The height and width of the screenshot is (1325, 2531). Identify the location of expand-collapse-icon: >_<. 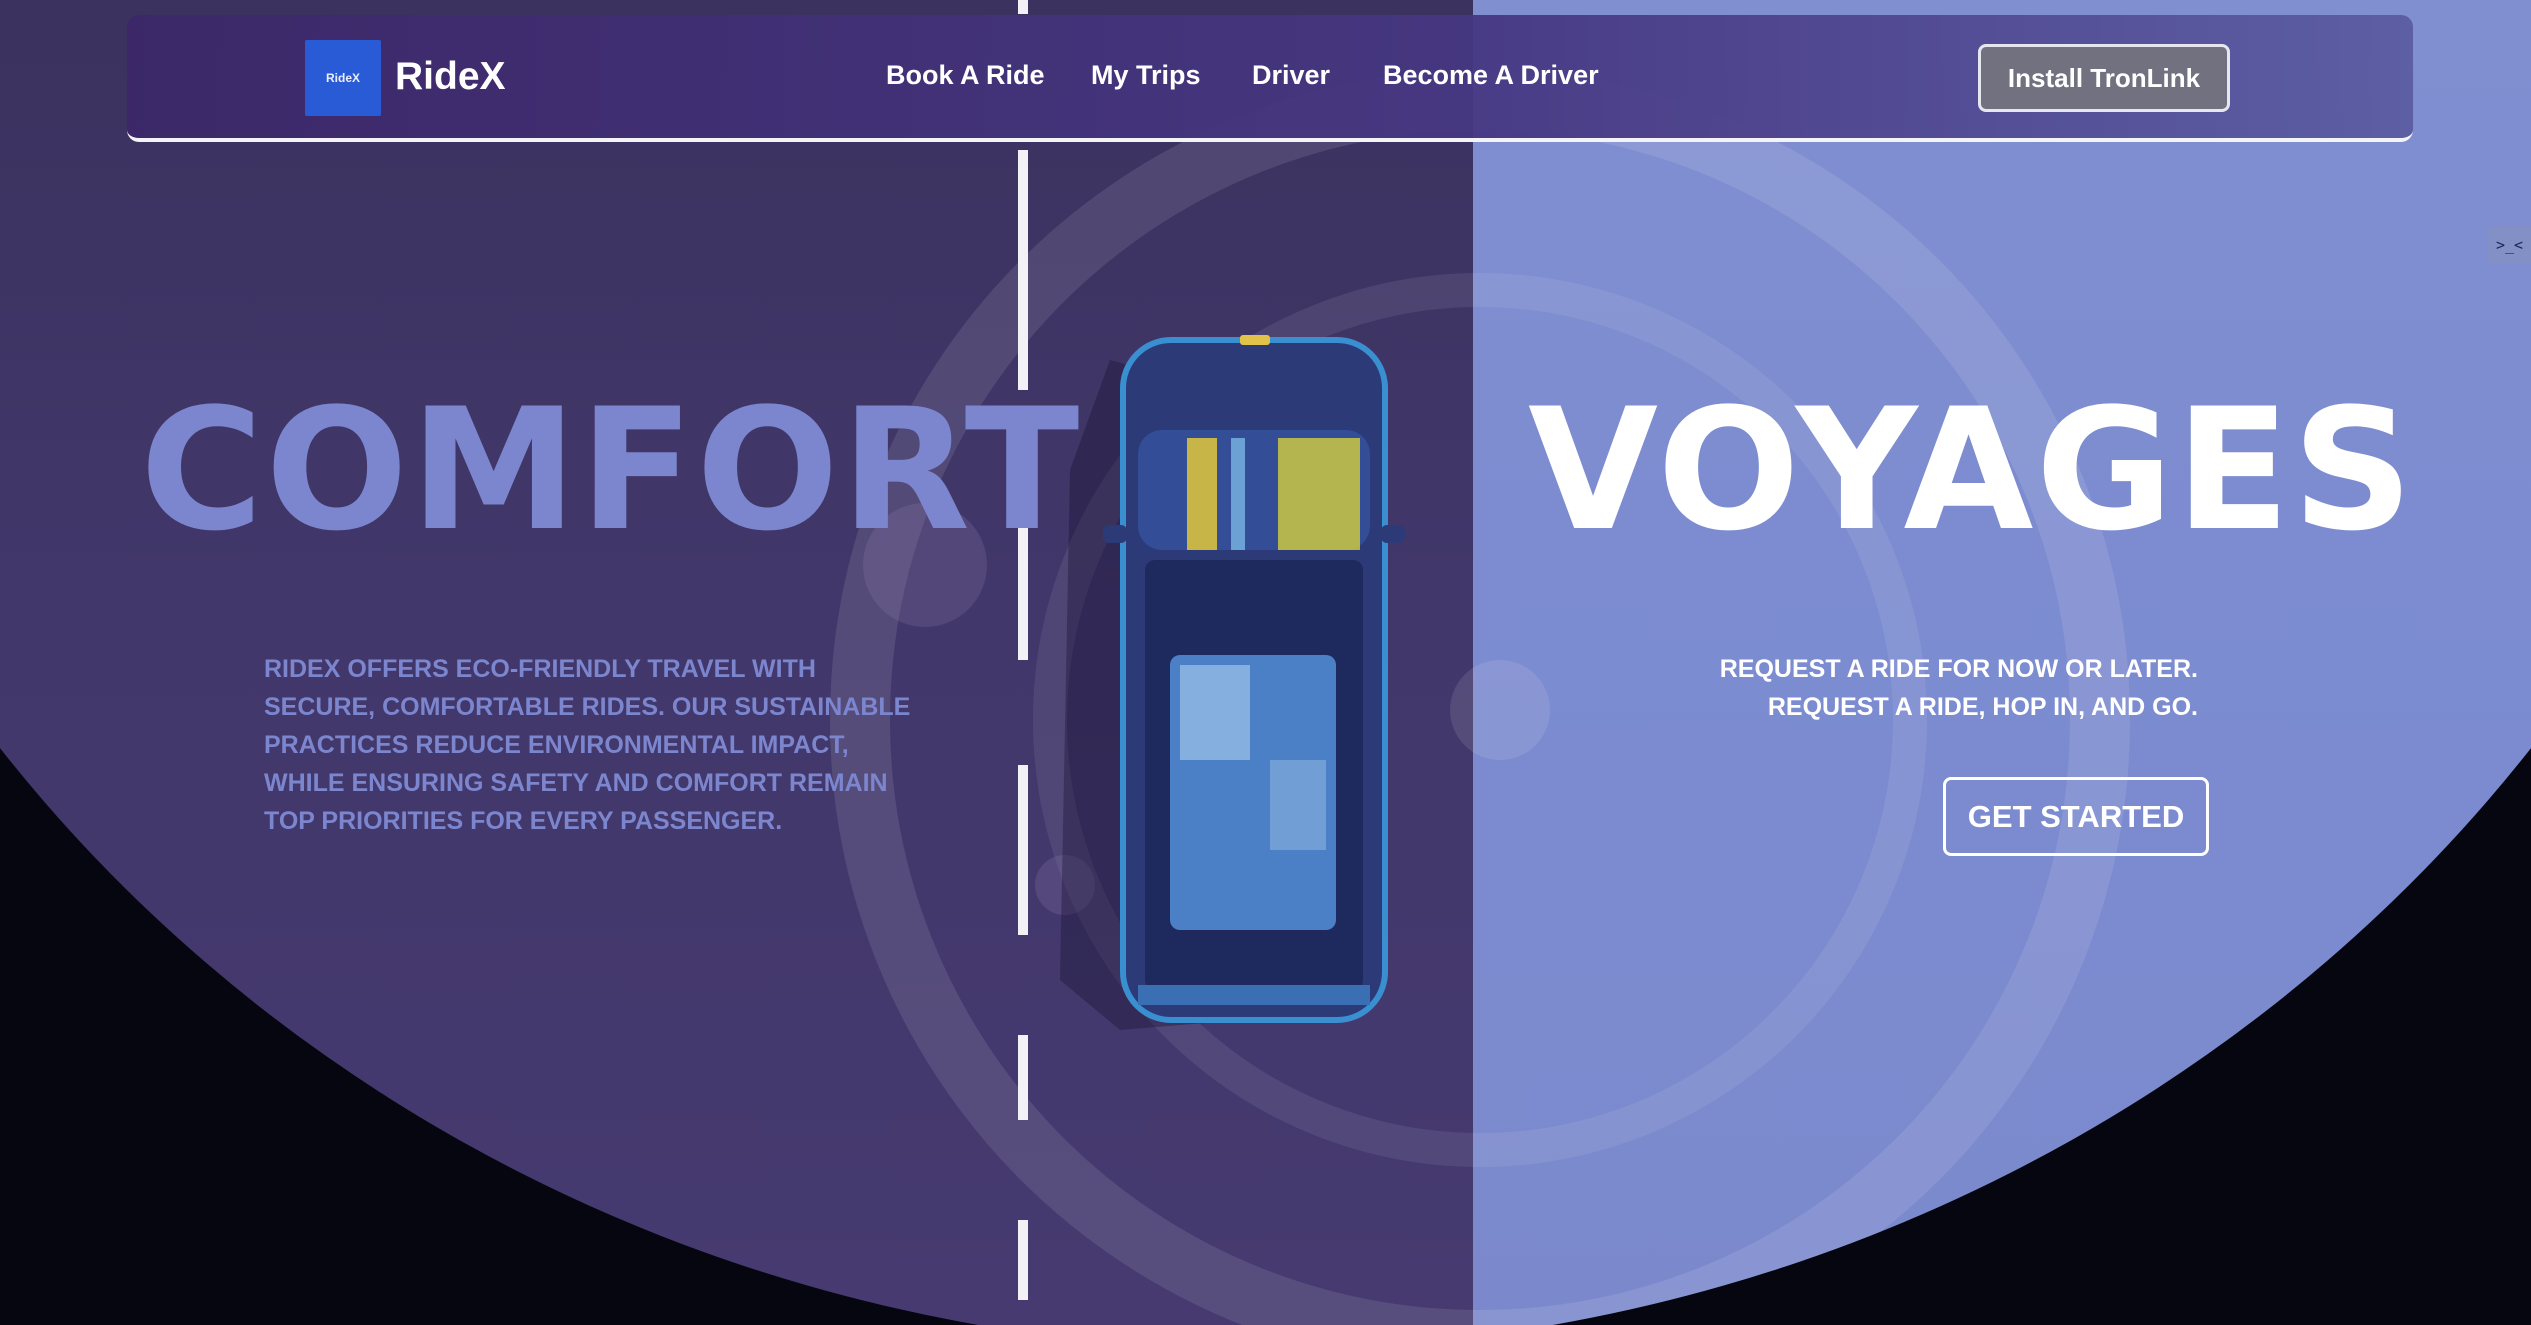
(2509, 245).